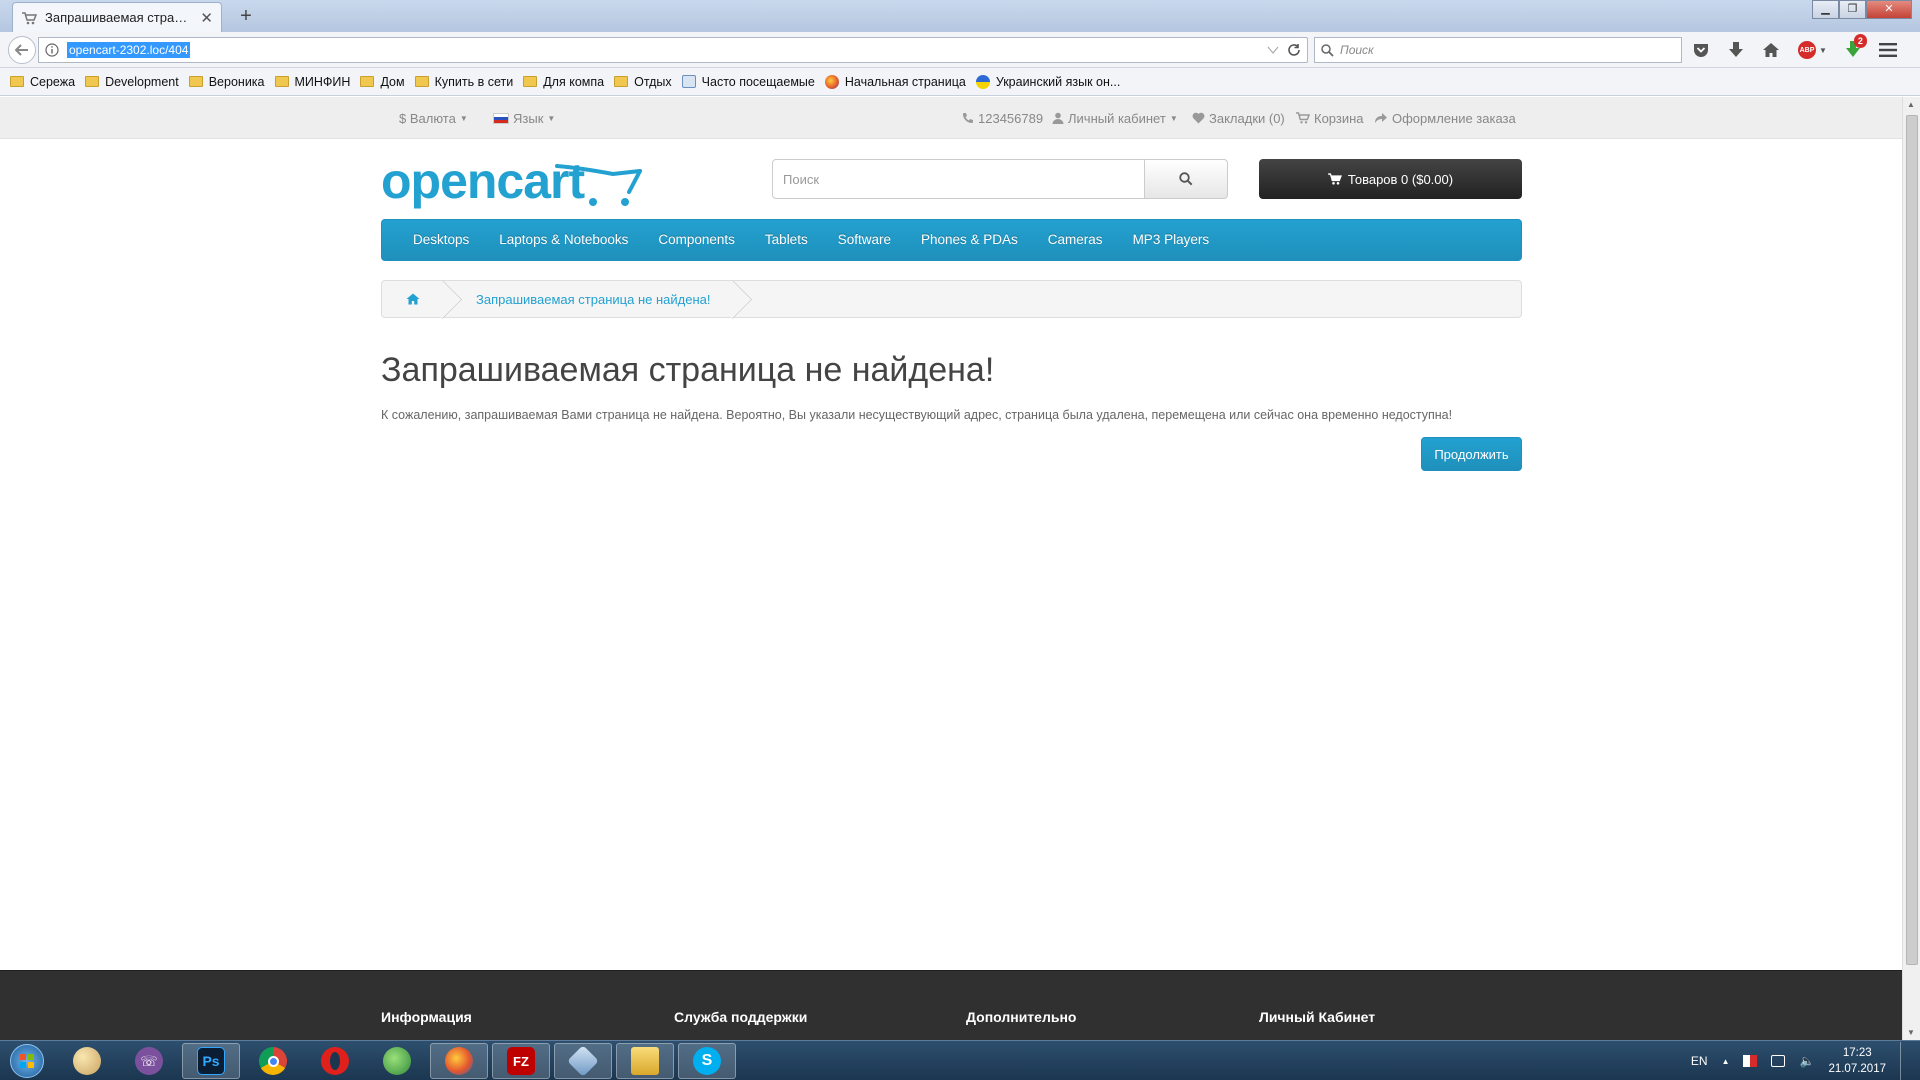 Image resolution: width=1920 pixels, height=1080 pixels. What do you see at coordinates (1498, 50) in the screenshot?
I see `browser-search-bar: Поиск` at bounding box center [1498, 50].